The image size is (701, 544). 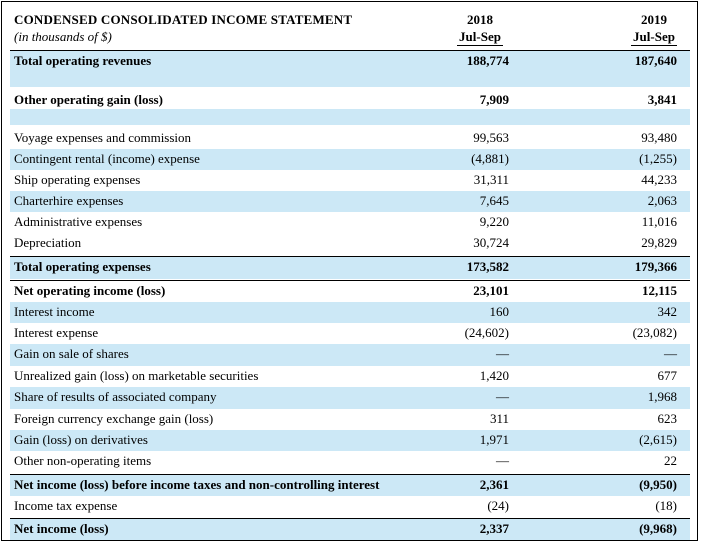 What do you see at coordinates (659, 137) in the screenshot?
I see `value-2019: 93,480` at bounding box center [659, 137].